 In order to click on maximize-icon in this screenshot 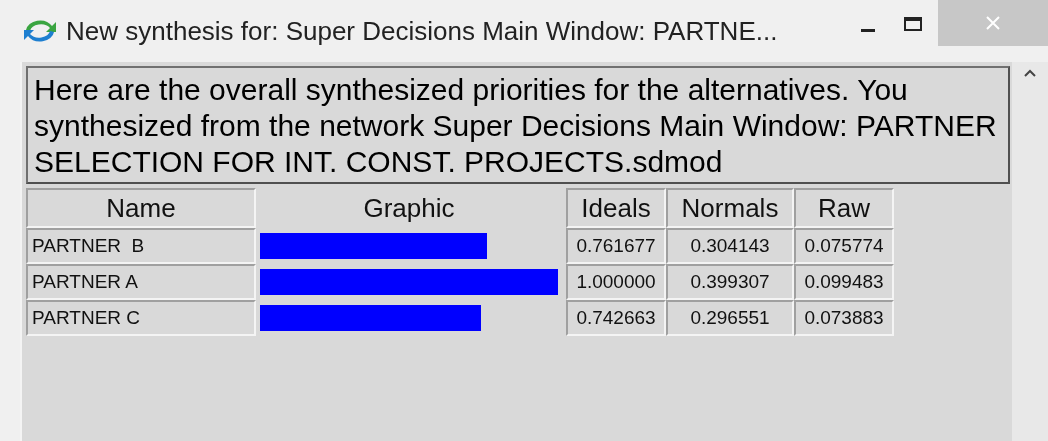, I will do `click(913, 24)`.